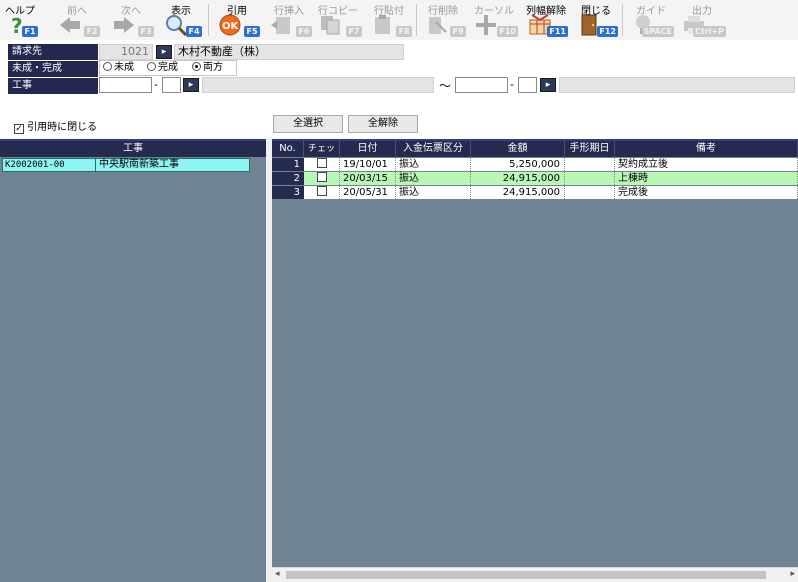  What do you see at coordinates (124, 67) in the screenshot?
I see `radio-incomplete-label: 未成` at bounding box center [124, 67].